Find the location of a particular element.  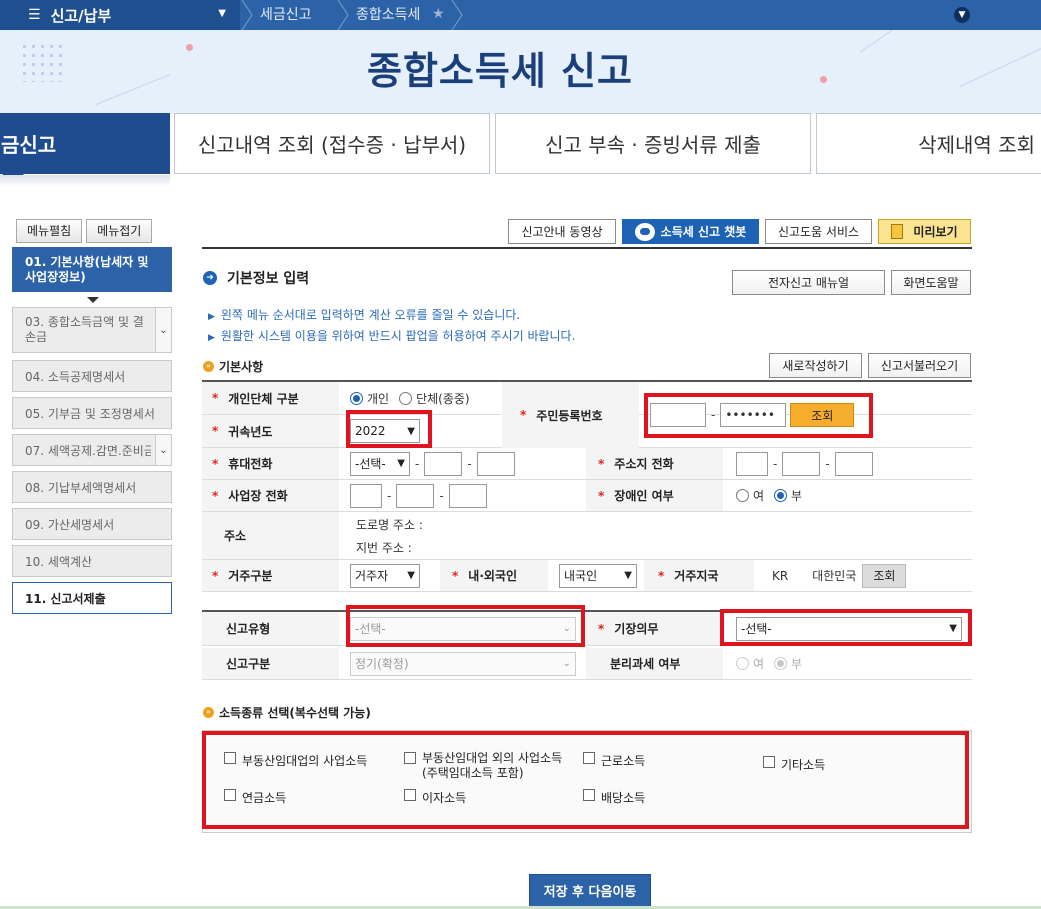

bookkeeping-select: -선택- ▼ is located at coordinates (849, 628).